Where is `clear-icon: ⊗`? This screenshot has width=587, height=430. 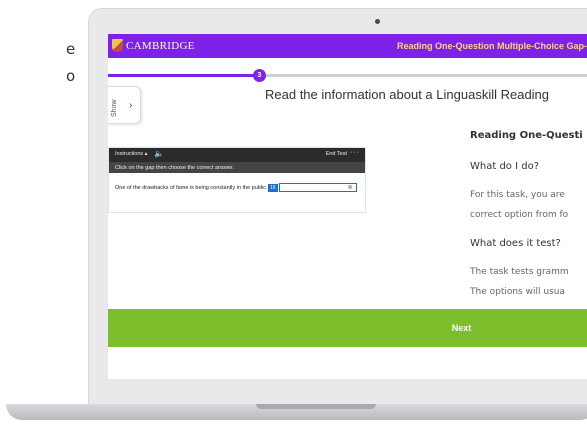
clear-icon: ⊗ is located at coordinates (350, 187).